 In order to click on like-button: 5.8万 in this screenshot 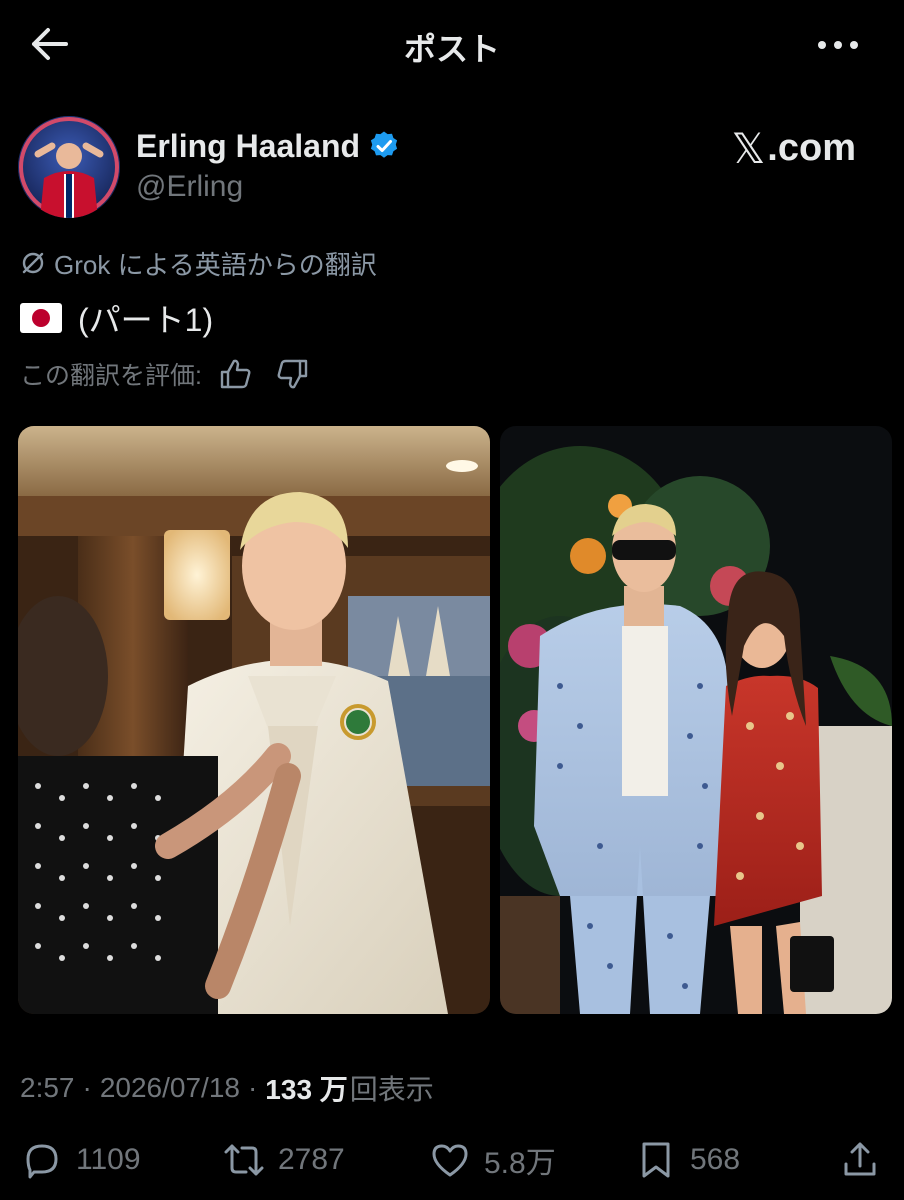, I will do `click(492, 1160)`.